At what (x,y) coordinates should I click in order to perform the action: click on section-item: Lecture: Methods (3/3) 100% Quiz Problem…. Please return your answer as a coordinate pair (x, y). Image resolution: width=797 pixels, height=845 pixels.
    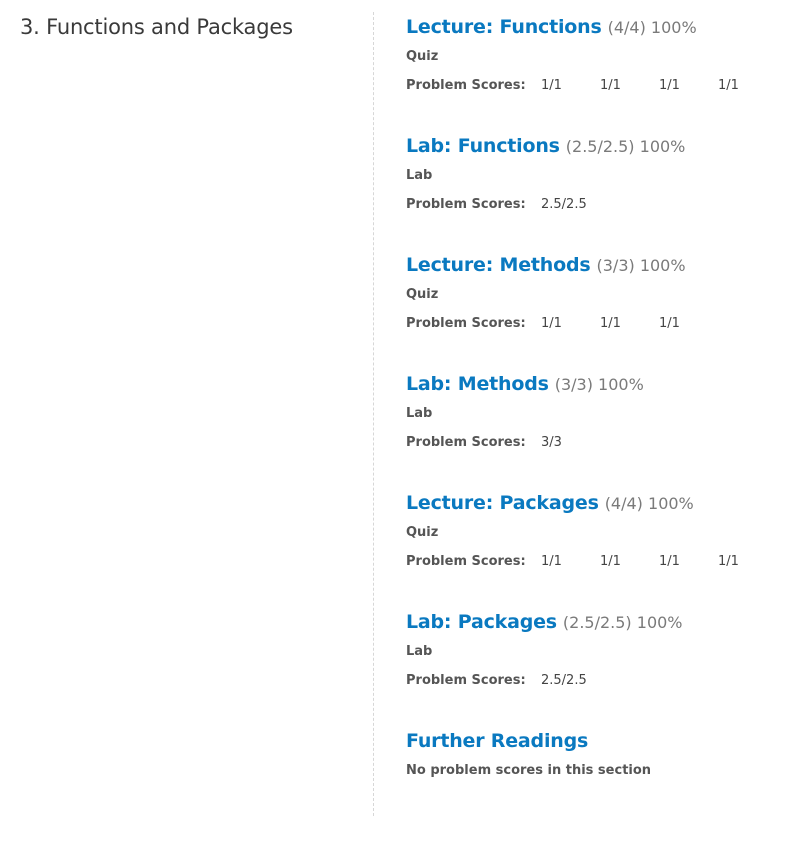
    Looking at the image, I should click on (596, 309).